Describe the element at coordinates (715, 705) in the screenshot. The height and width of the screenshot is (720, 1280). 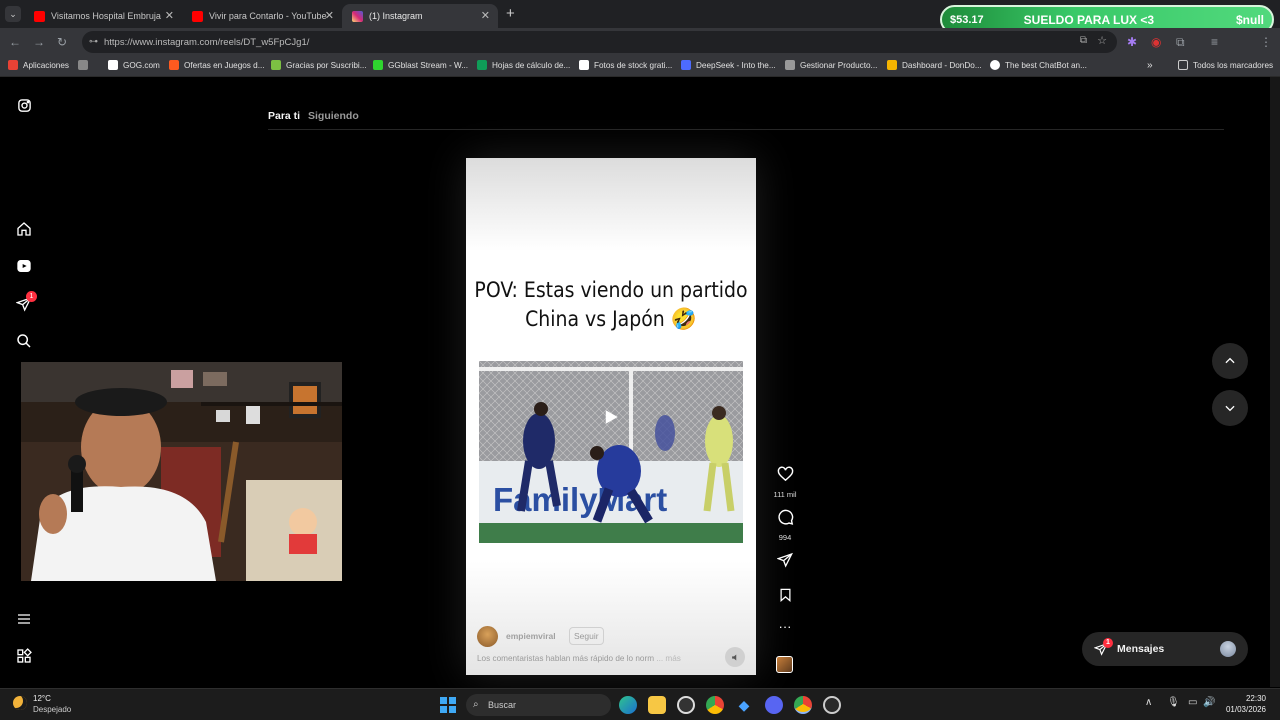
I see `chrome-icon` at that location.